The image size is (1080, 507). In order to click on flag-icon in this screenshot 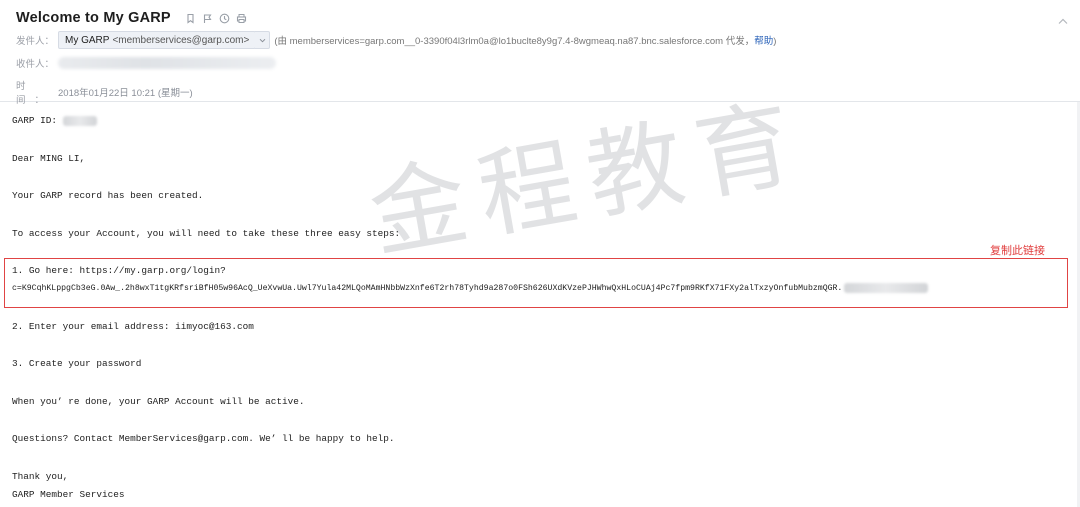, I will do `click(207, 18)`.